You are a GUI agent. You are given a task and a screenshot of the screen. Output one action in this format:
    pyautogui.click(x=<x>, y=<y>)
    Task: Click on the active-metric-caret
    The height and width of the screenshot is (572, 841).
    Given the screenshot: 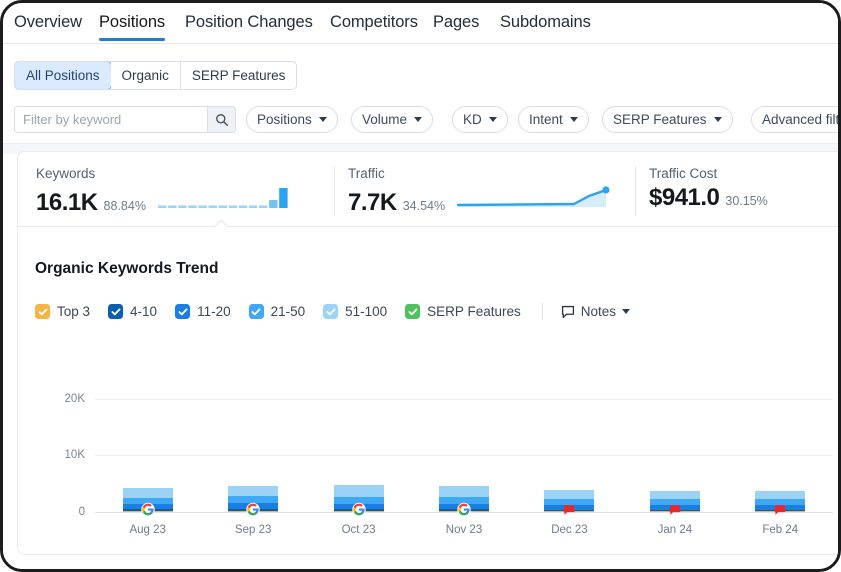 What is the action you would take?
    pyautogui.click(x=221, y=223)
    